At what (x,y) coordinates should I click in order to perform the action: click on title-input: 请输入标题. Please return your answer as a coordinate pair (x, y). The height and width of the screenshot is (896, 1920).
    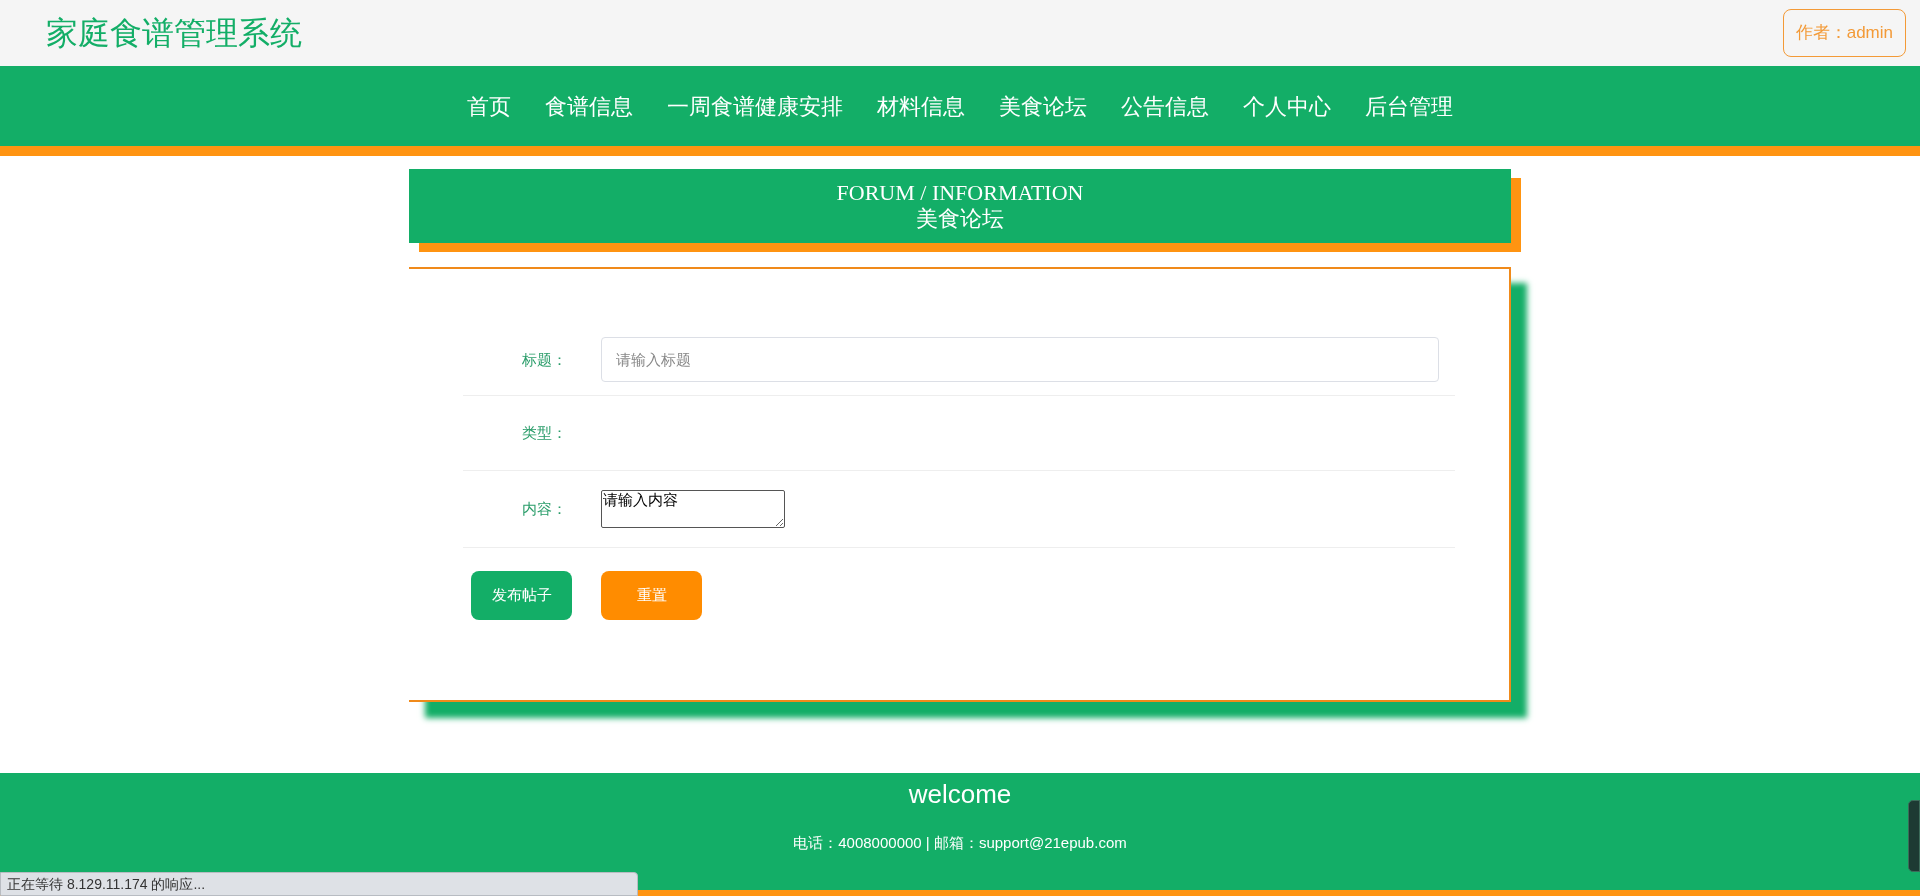
    Looking at the image, I should click on (1020, 359).